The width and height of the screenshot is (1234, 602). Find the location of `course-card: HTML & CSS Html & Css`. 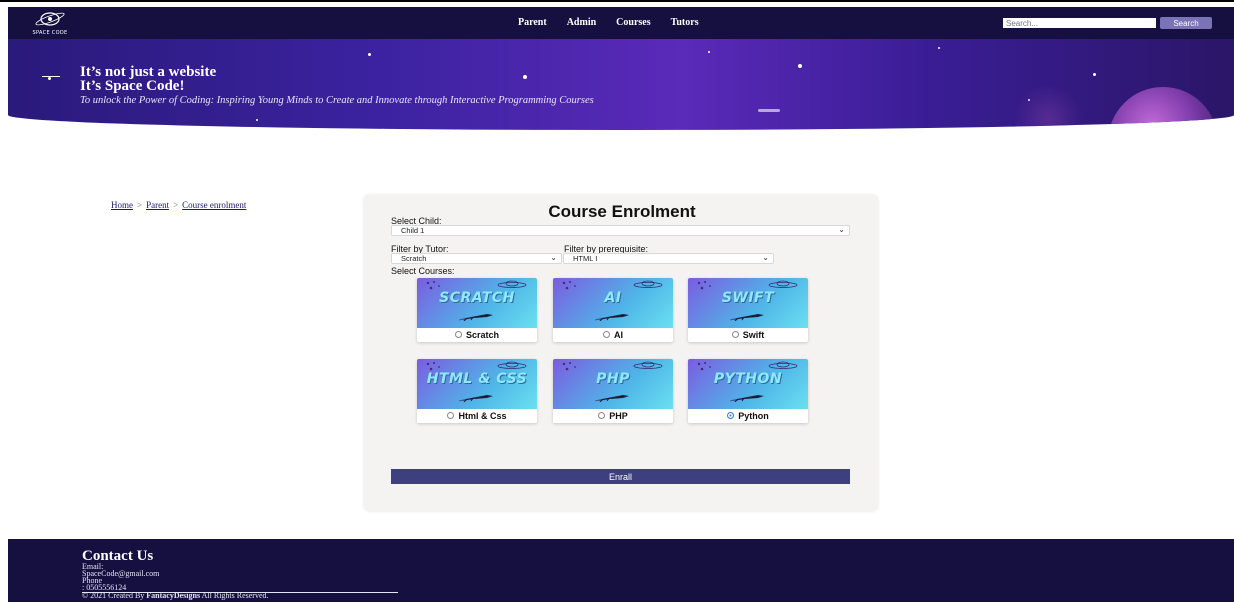

course-card: HTML & CSS Html & Css is located at coordinates (477, 391).